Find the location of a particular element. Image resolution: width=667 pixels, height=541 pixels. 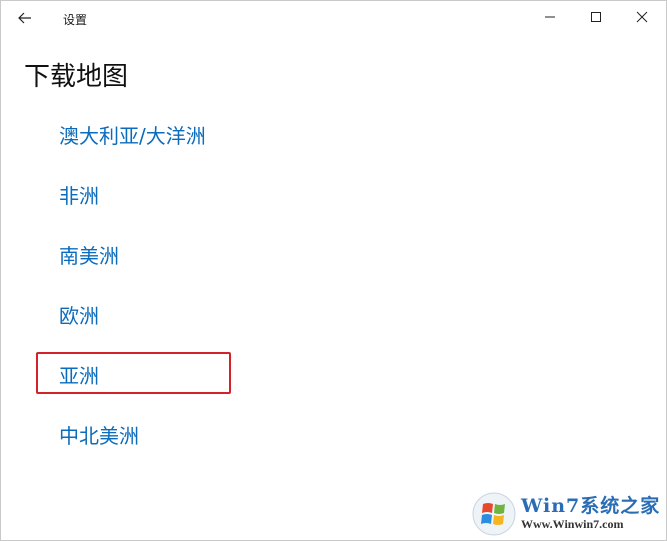

watermark-url: Www.Winwin7.com is located at coordinates (572, 524).